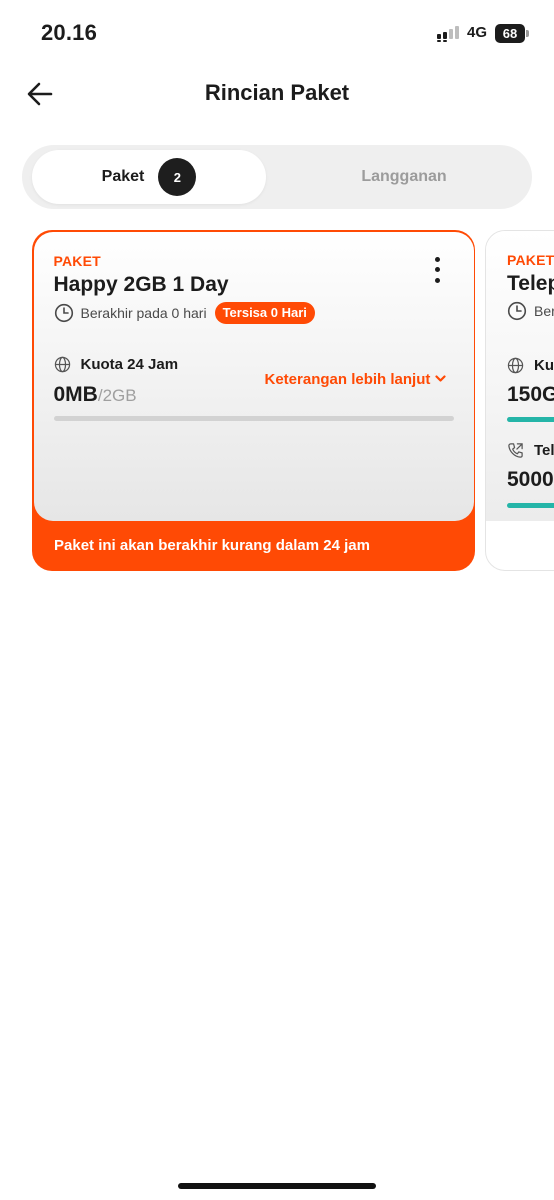  Describe the element at coordinates (123, 176) in the screenshot. I see `tab-paket-label: Paket` at that location.